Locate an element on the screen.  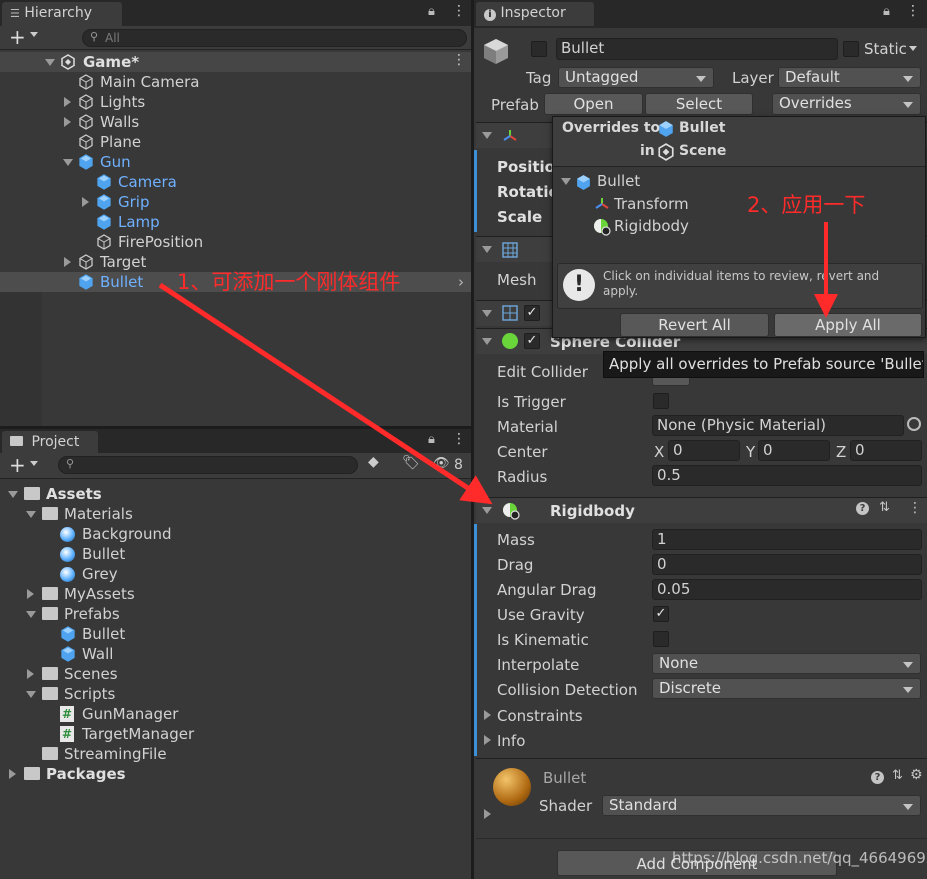
project-item: Background is located at coordinates (235, 534).